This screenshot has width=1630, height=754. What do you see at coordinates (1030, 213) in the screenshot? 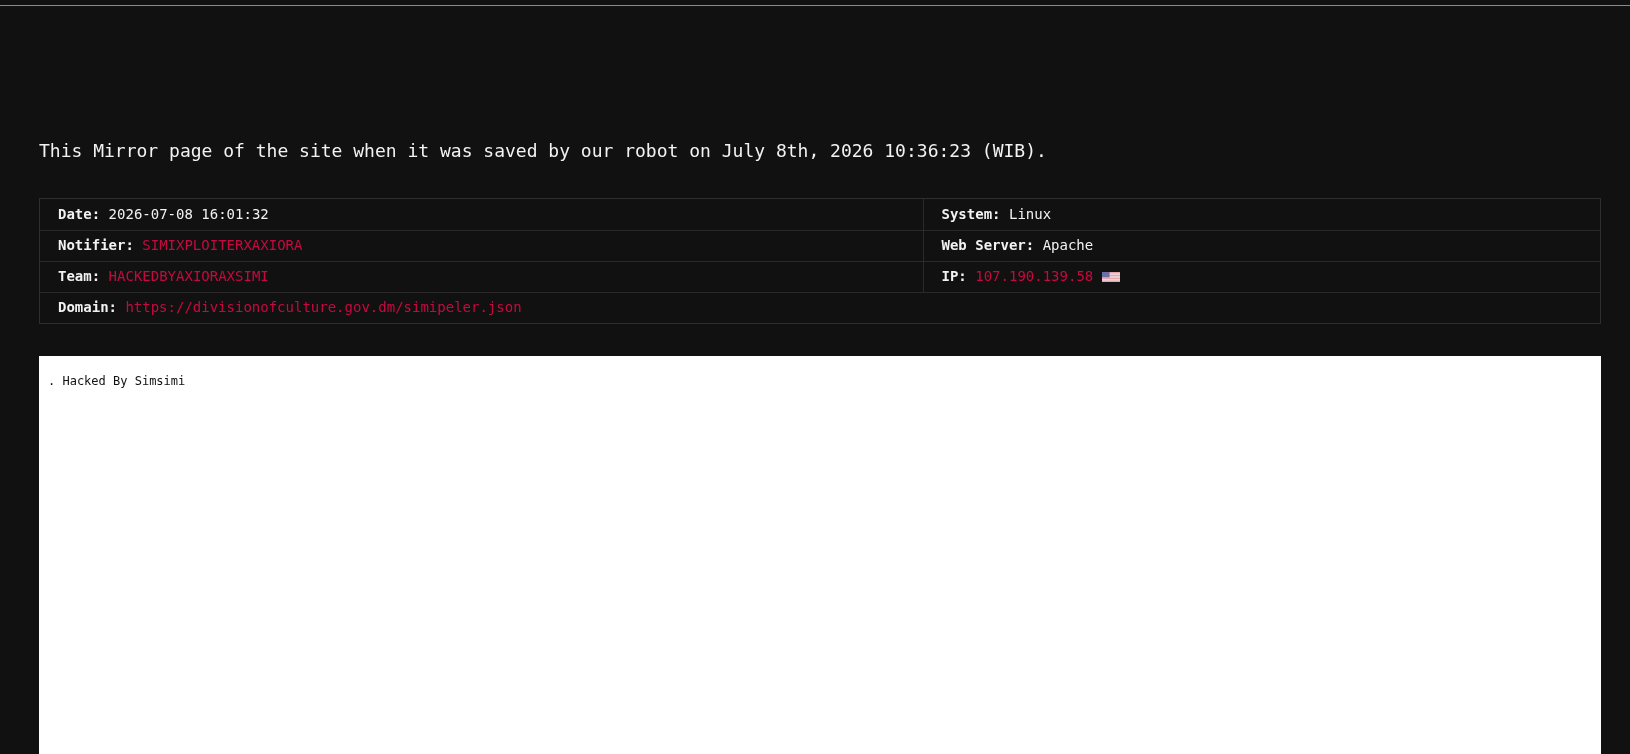
I see `detail-value: Linux` at bounding box center [1030, 213].